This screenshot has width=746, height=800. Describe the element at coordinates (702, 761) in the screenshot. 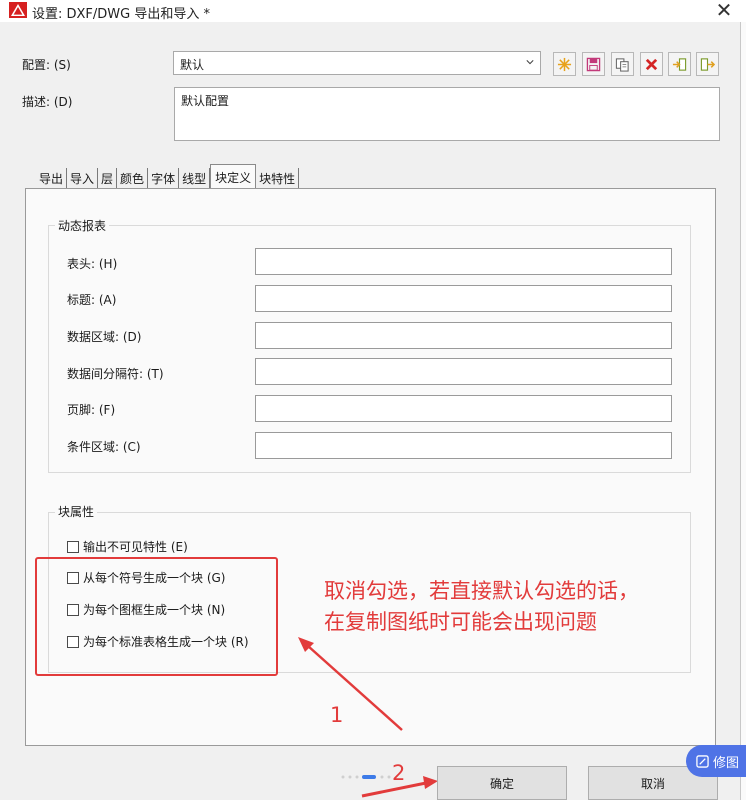

I see `edit-image-icon` at that location.